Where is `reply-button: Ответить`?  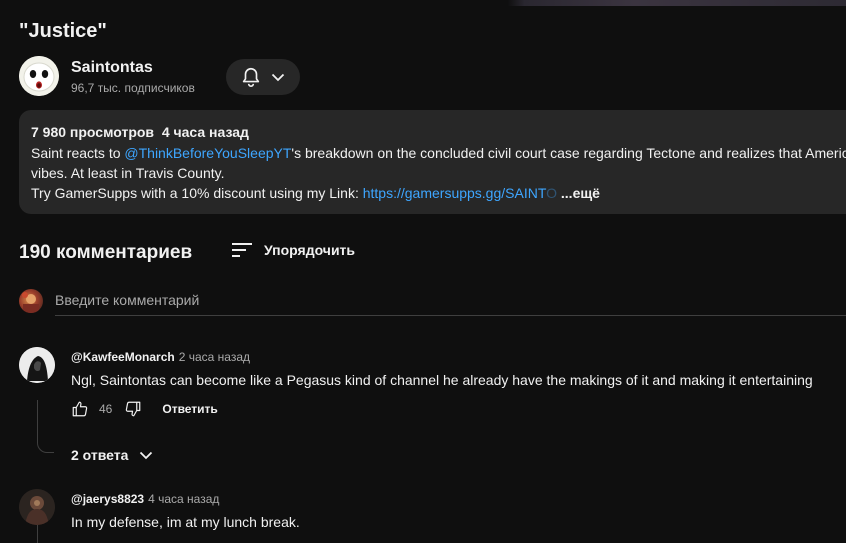
reply-button: Ответить is located at coordinates (189, 409).